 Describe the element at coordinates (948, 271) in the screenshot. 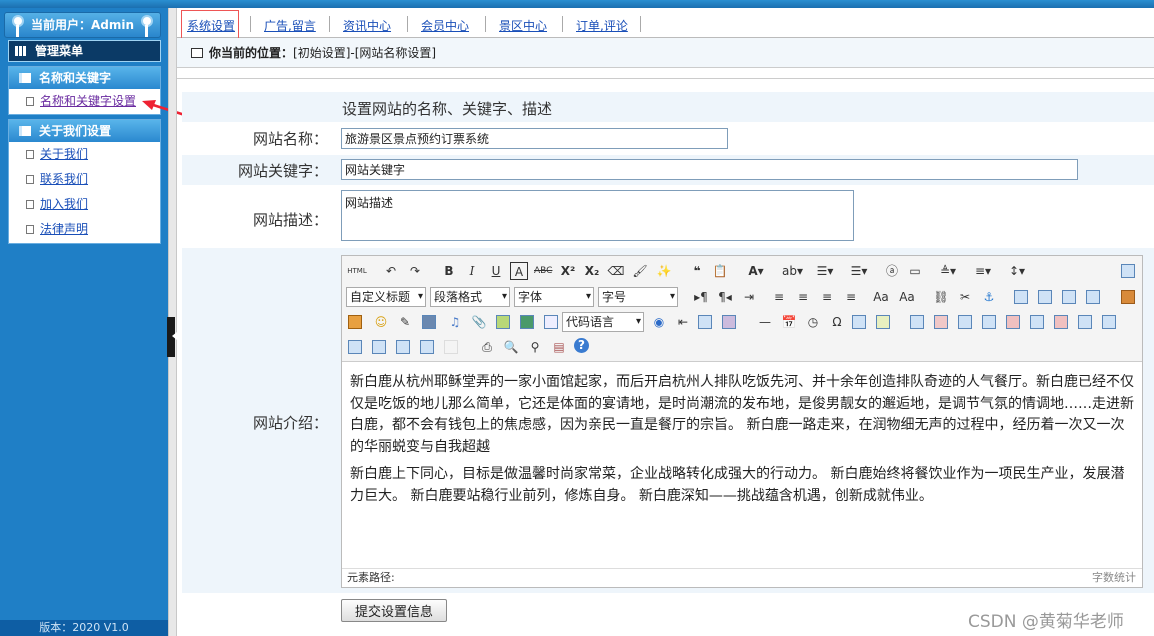

I see `row-spacing-top-icon: ≜▾` at that location.